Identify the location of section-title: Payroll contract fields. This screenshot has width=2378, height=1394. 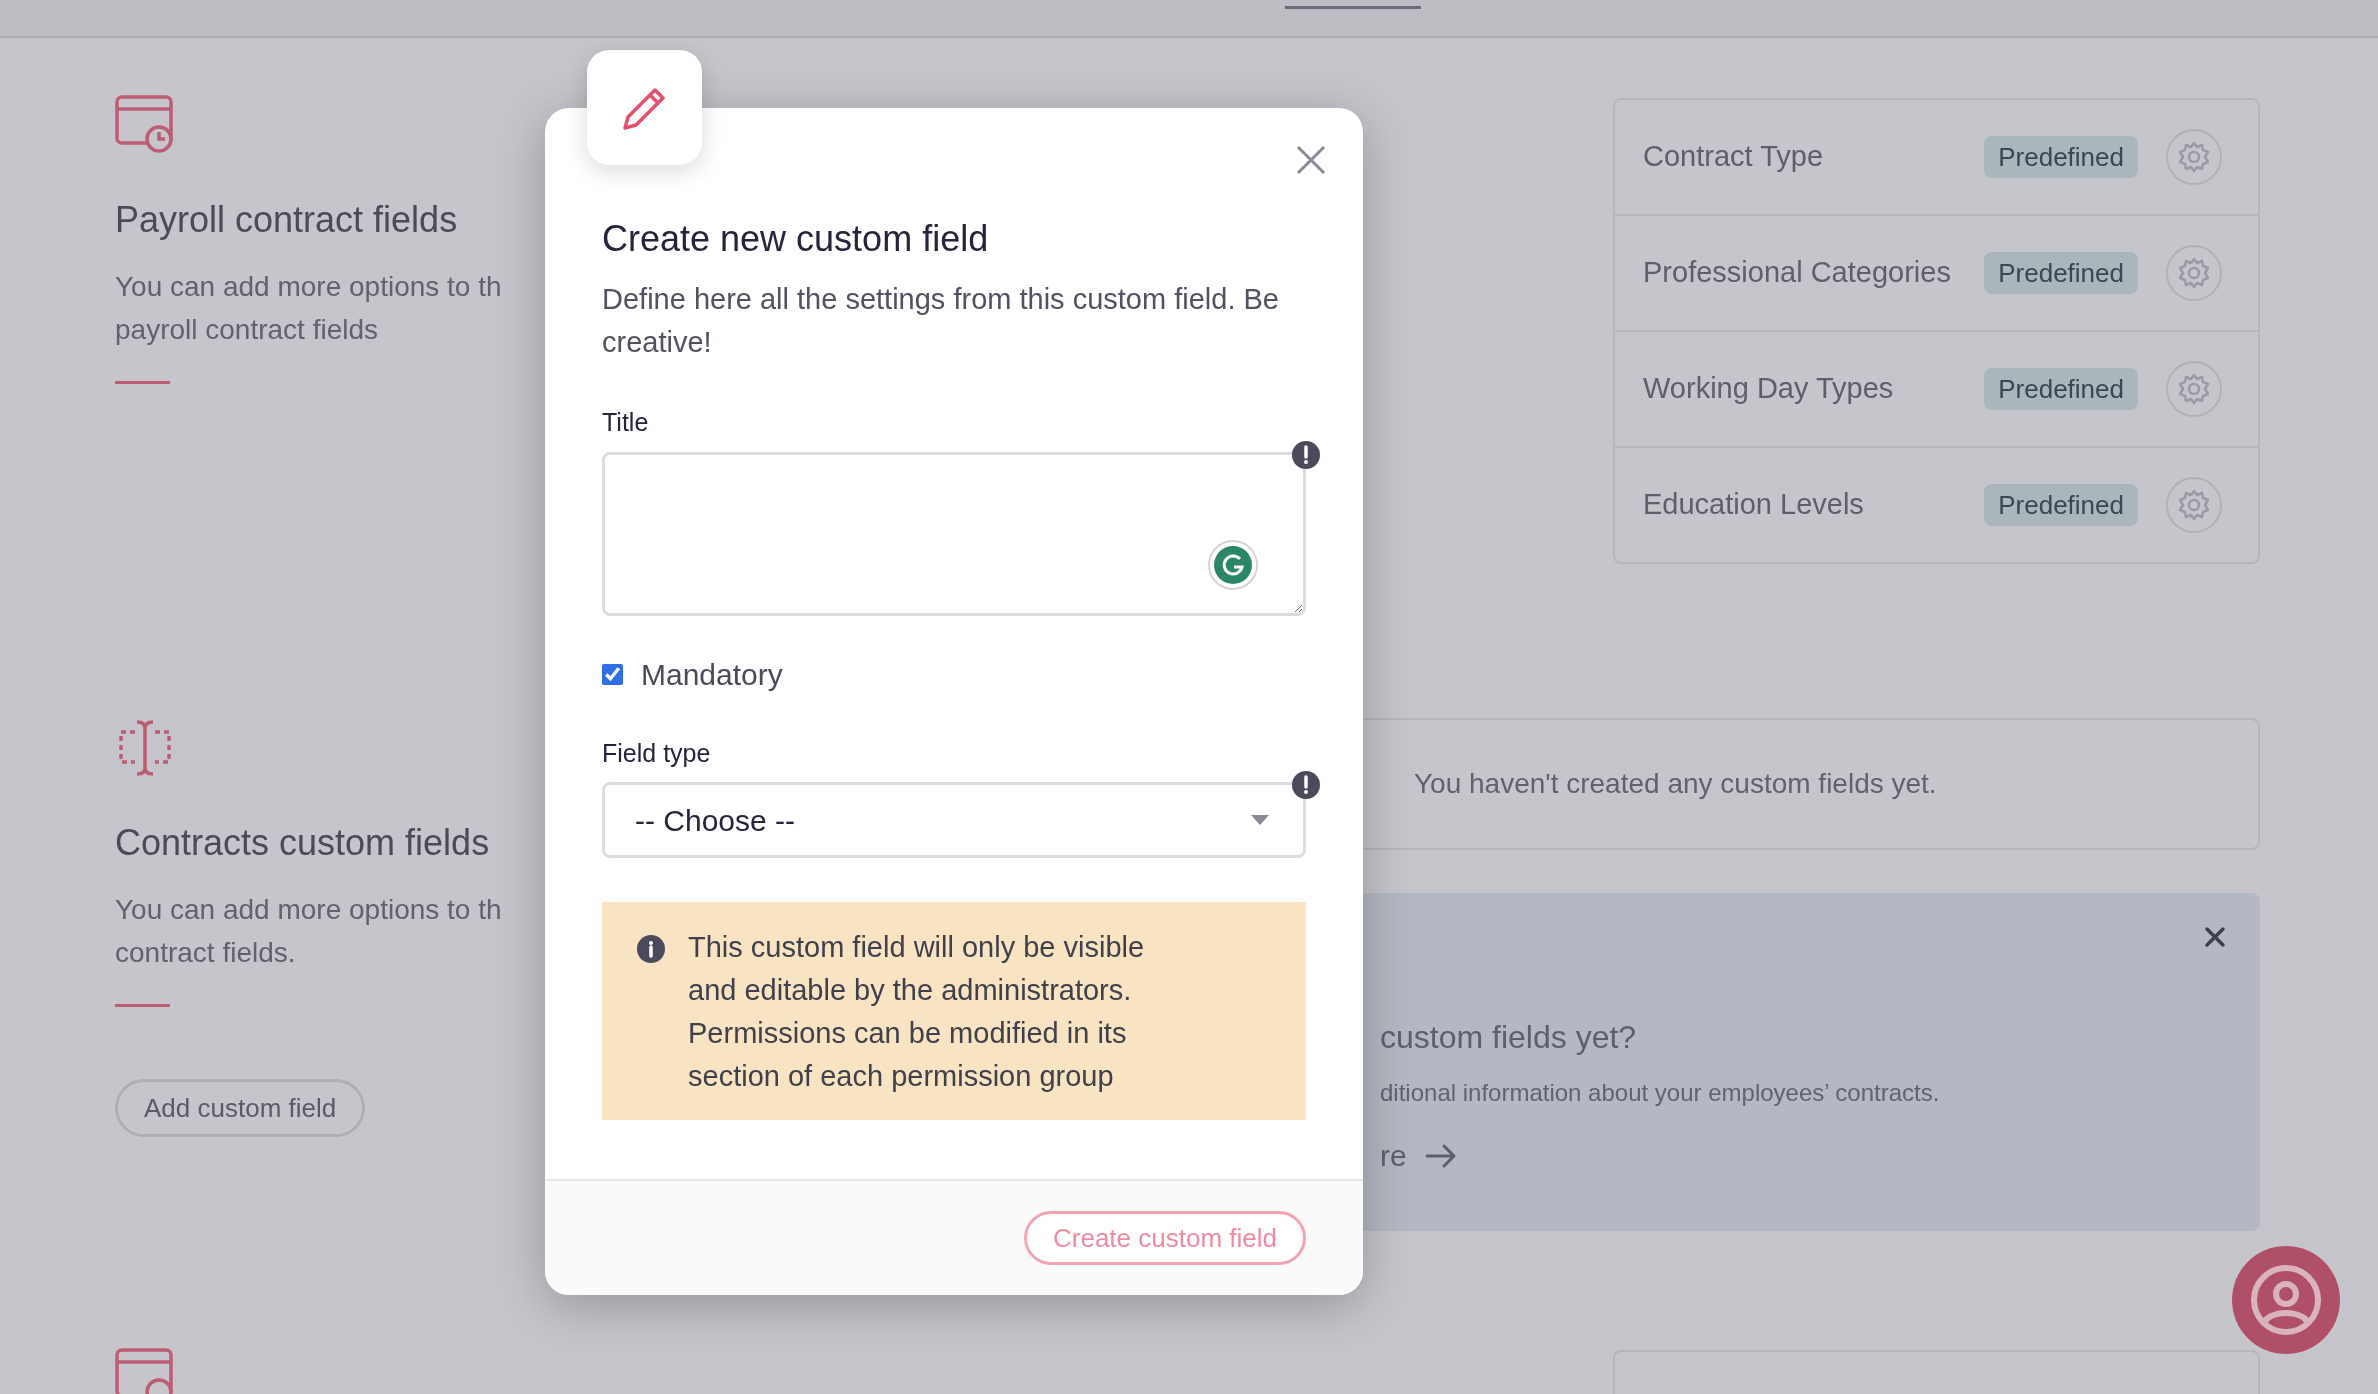
(287, 220).